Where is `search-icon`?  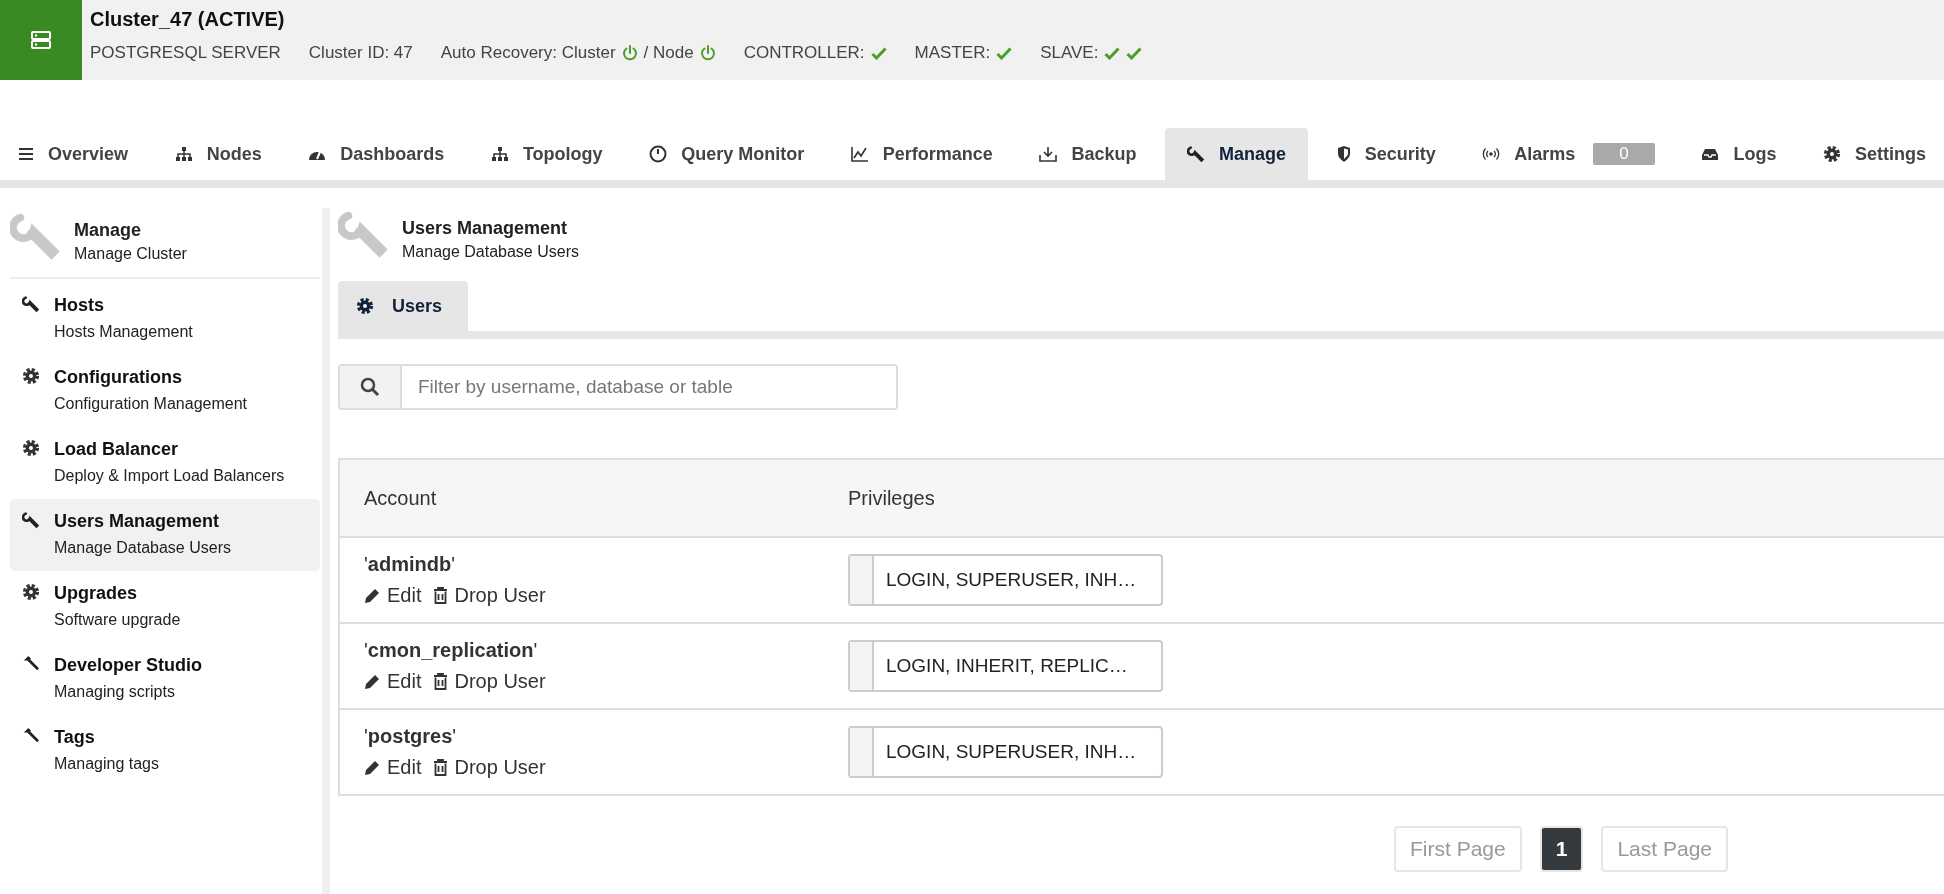
search-icon is located at coordinates (370, 387).